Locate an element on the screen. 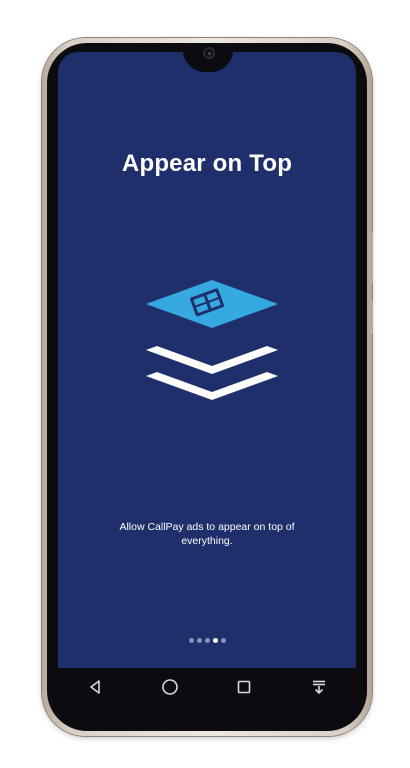 The width and height of the screenshot is (410, 768). page-indicator is located at coordinates (207, 642).